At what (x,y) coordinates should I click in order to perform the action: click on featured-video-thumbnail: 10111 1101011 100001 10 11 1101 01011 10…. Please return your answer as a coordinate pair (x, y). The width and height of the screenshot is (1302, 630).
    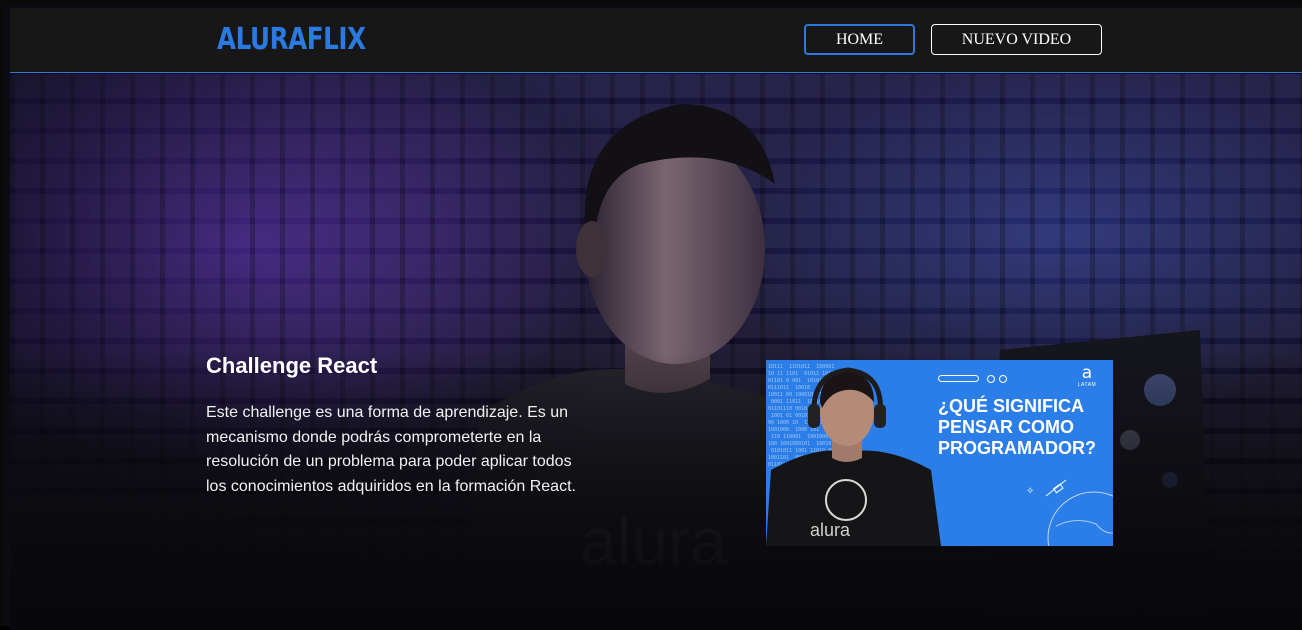
    Looking at the image, I should click on (939, 453).